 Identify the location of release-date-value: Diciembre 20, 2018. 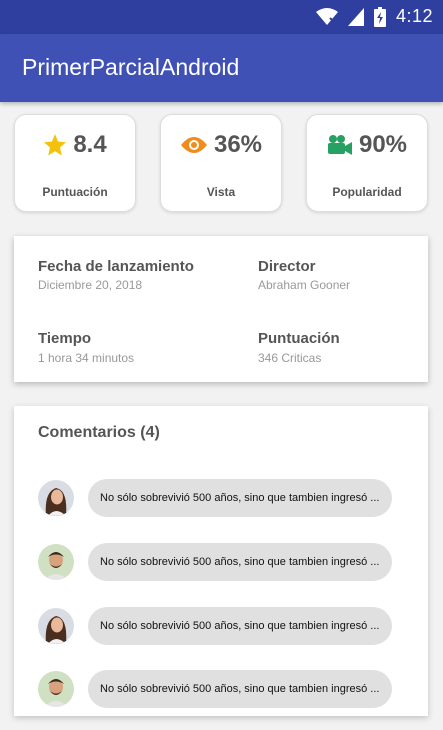
(90, 285).